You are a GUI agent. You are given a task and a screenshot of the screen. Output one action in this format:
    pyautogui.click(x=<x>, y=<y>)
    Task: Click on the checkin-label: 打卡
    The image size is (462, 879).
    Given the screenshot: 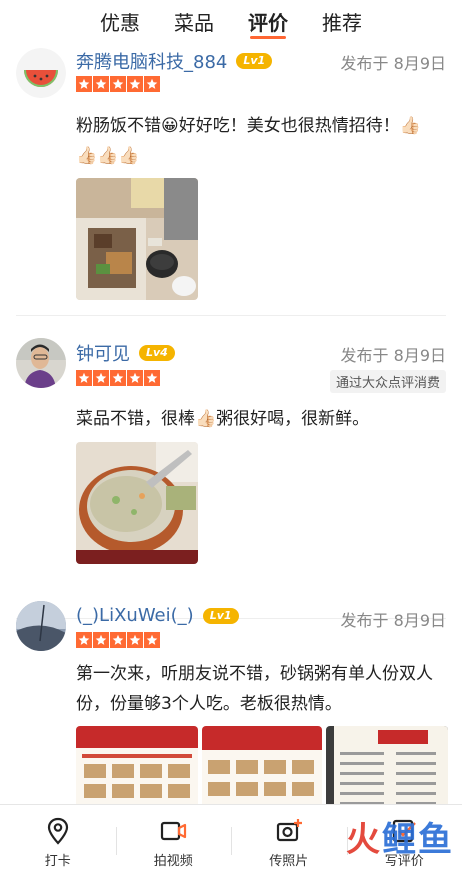 What is the action you would take?
    pyautogui.click(x=57, y=861)
    